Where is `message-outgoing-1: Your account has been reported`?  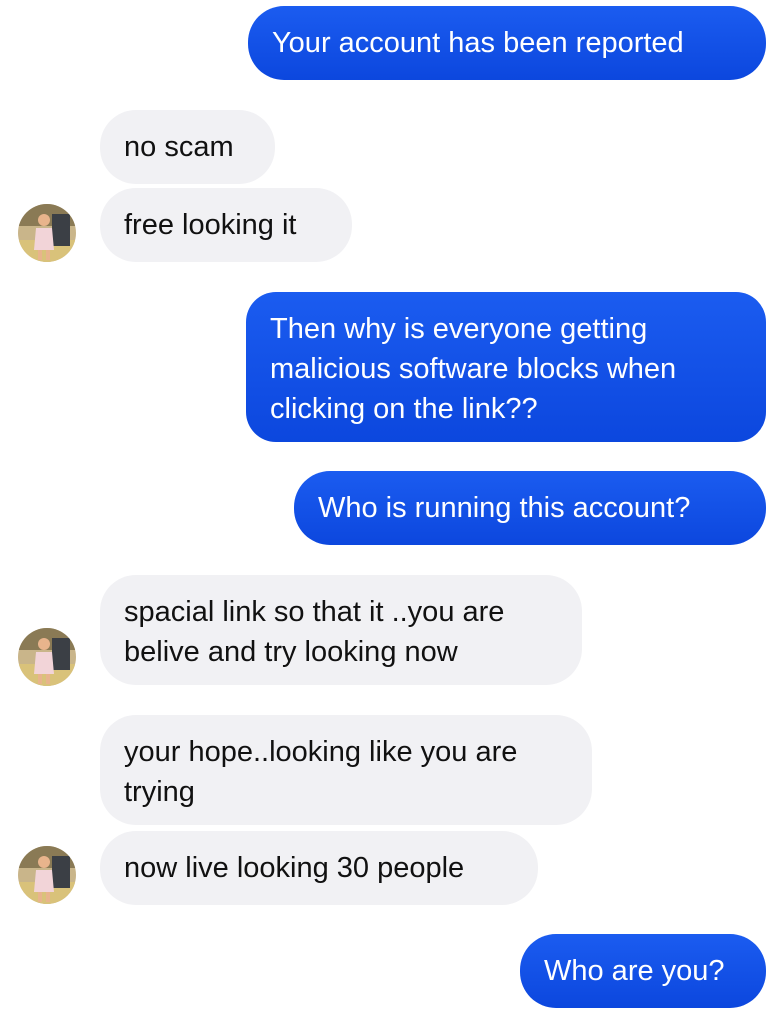 message-outgoing-1: Your account has been reported is located at coordinates (507, 43).